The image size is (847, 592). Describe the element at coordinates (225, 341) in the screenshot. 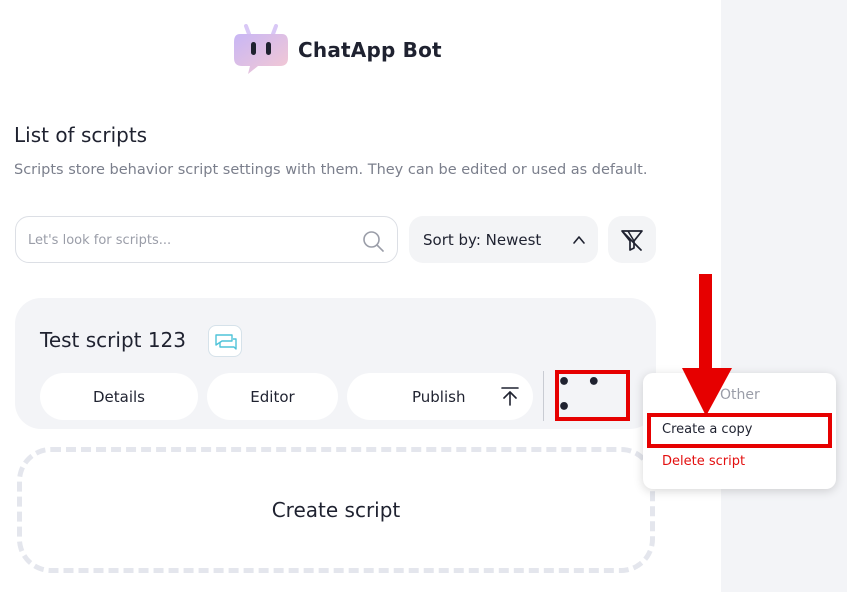

I see `channel-icon` at that location.